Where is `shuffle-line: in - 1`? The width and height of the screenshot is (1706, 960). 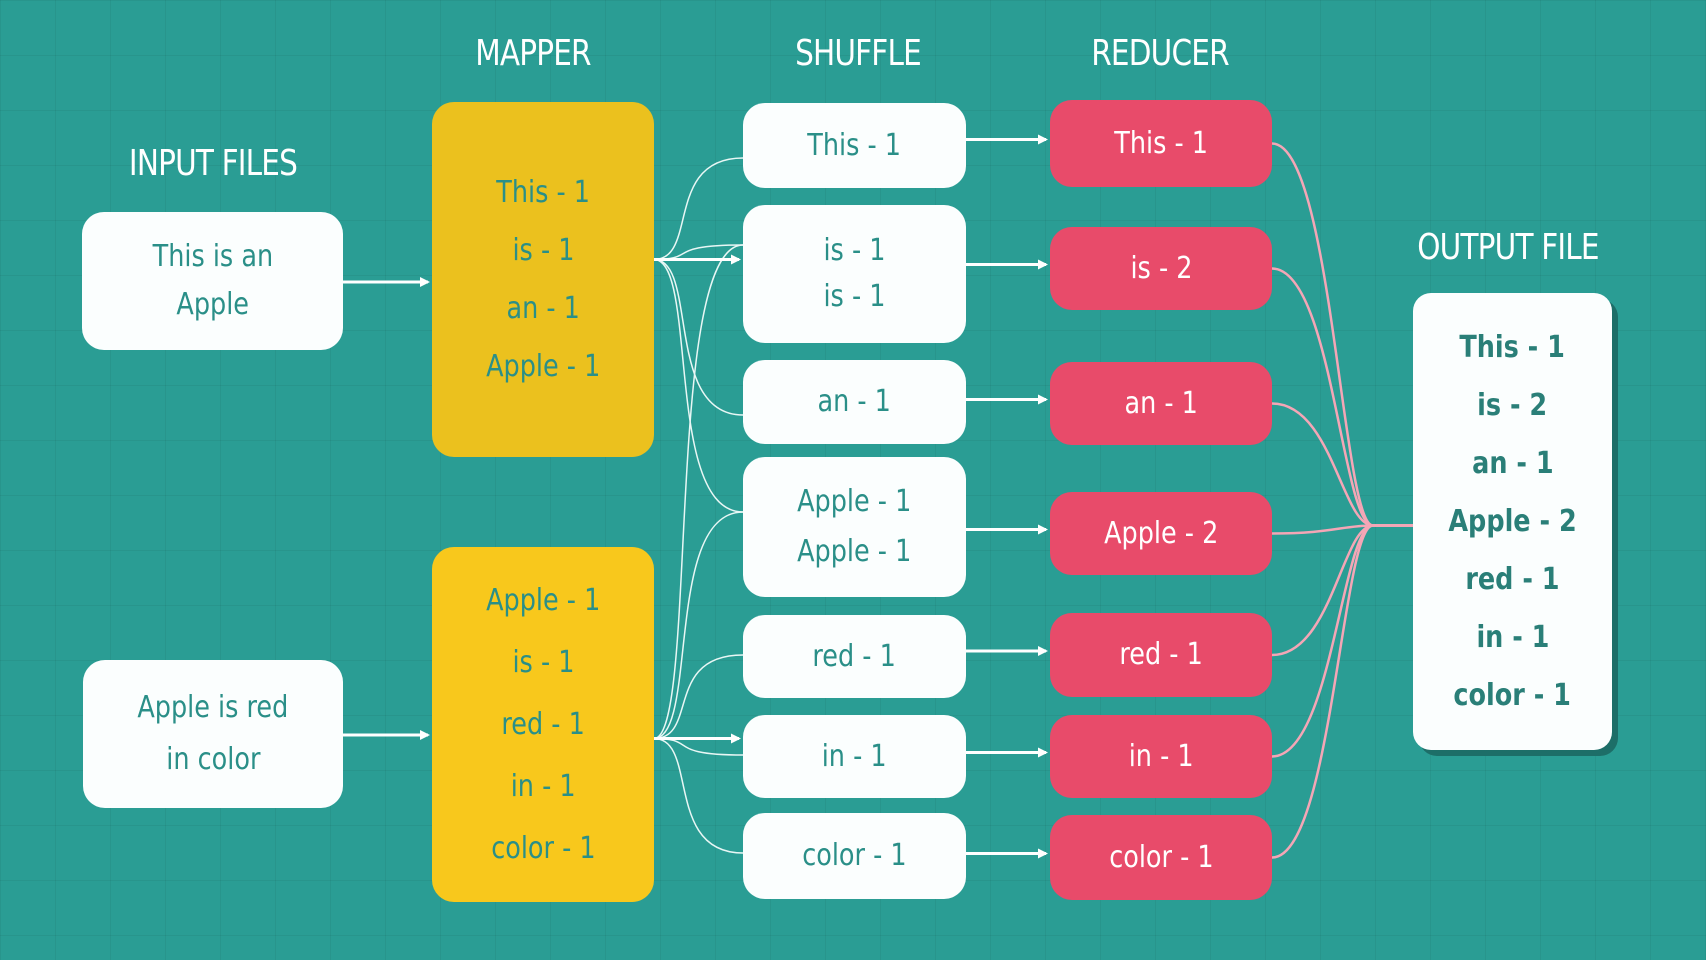
shuffle-line: in - 1 is located at coordinates (854, 756).